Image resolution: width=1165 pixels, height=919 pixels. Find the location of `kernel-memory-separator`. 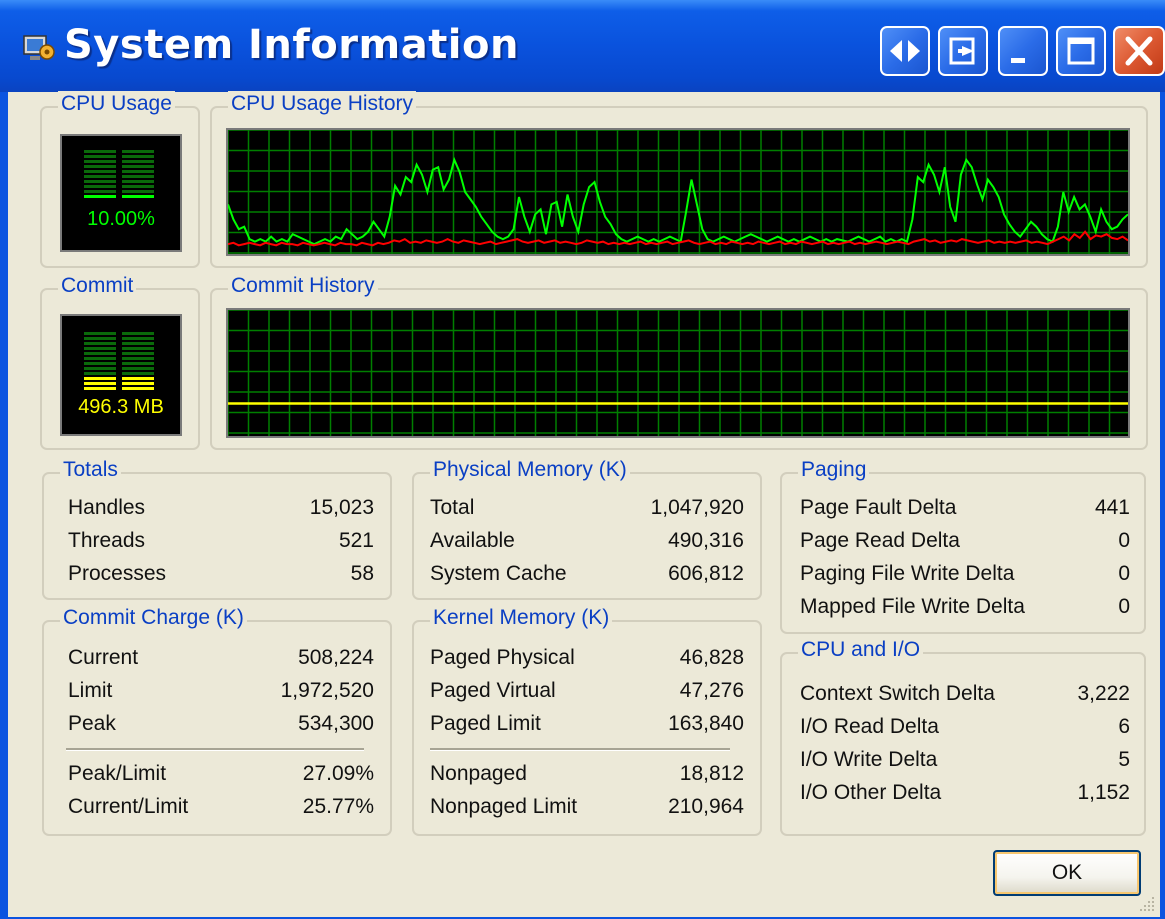

kernel-memory-separator is located at coordinates (580, 749).